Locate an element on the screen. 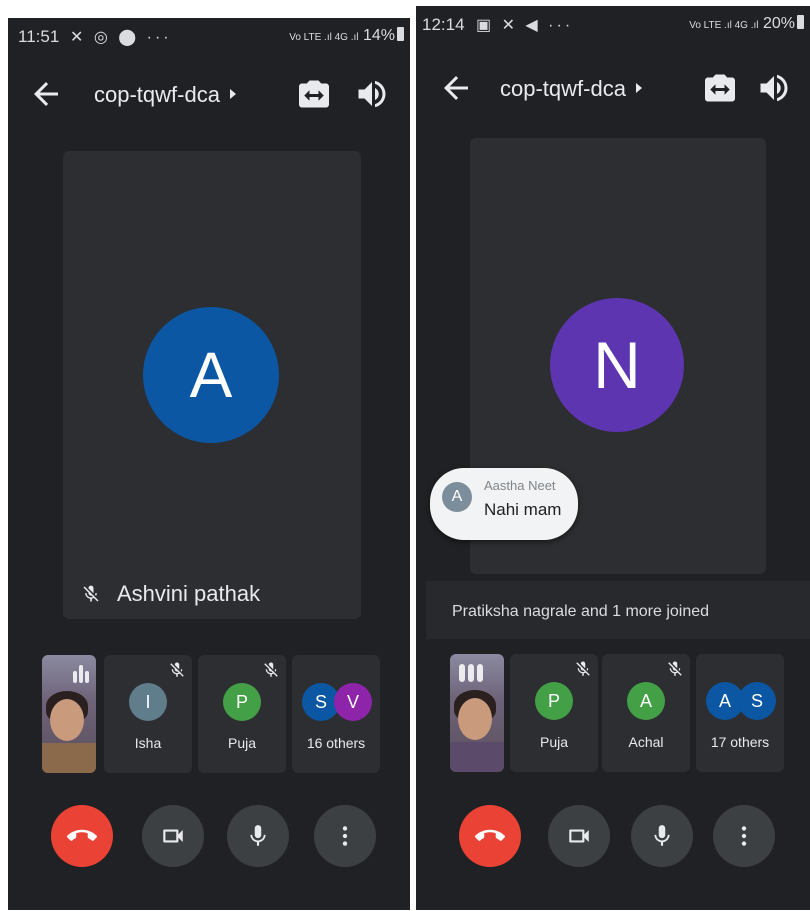 The width and height of the screenshot is (810, 911). avatar-initial: I is located at coordinates (148, 701).